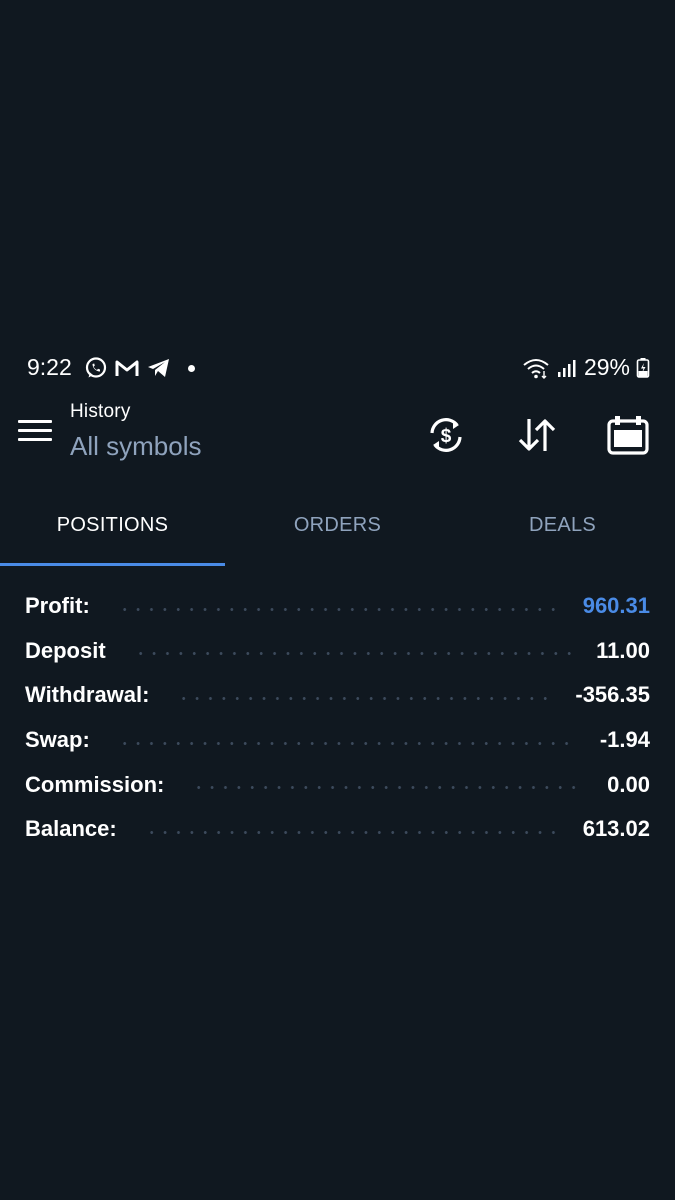 This screenshot has width=675, height=1200. What do you see at coordinates (96, 367) in the screenshot?
I see `whatsapp-icon` at bounding box center [96, 367].